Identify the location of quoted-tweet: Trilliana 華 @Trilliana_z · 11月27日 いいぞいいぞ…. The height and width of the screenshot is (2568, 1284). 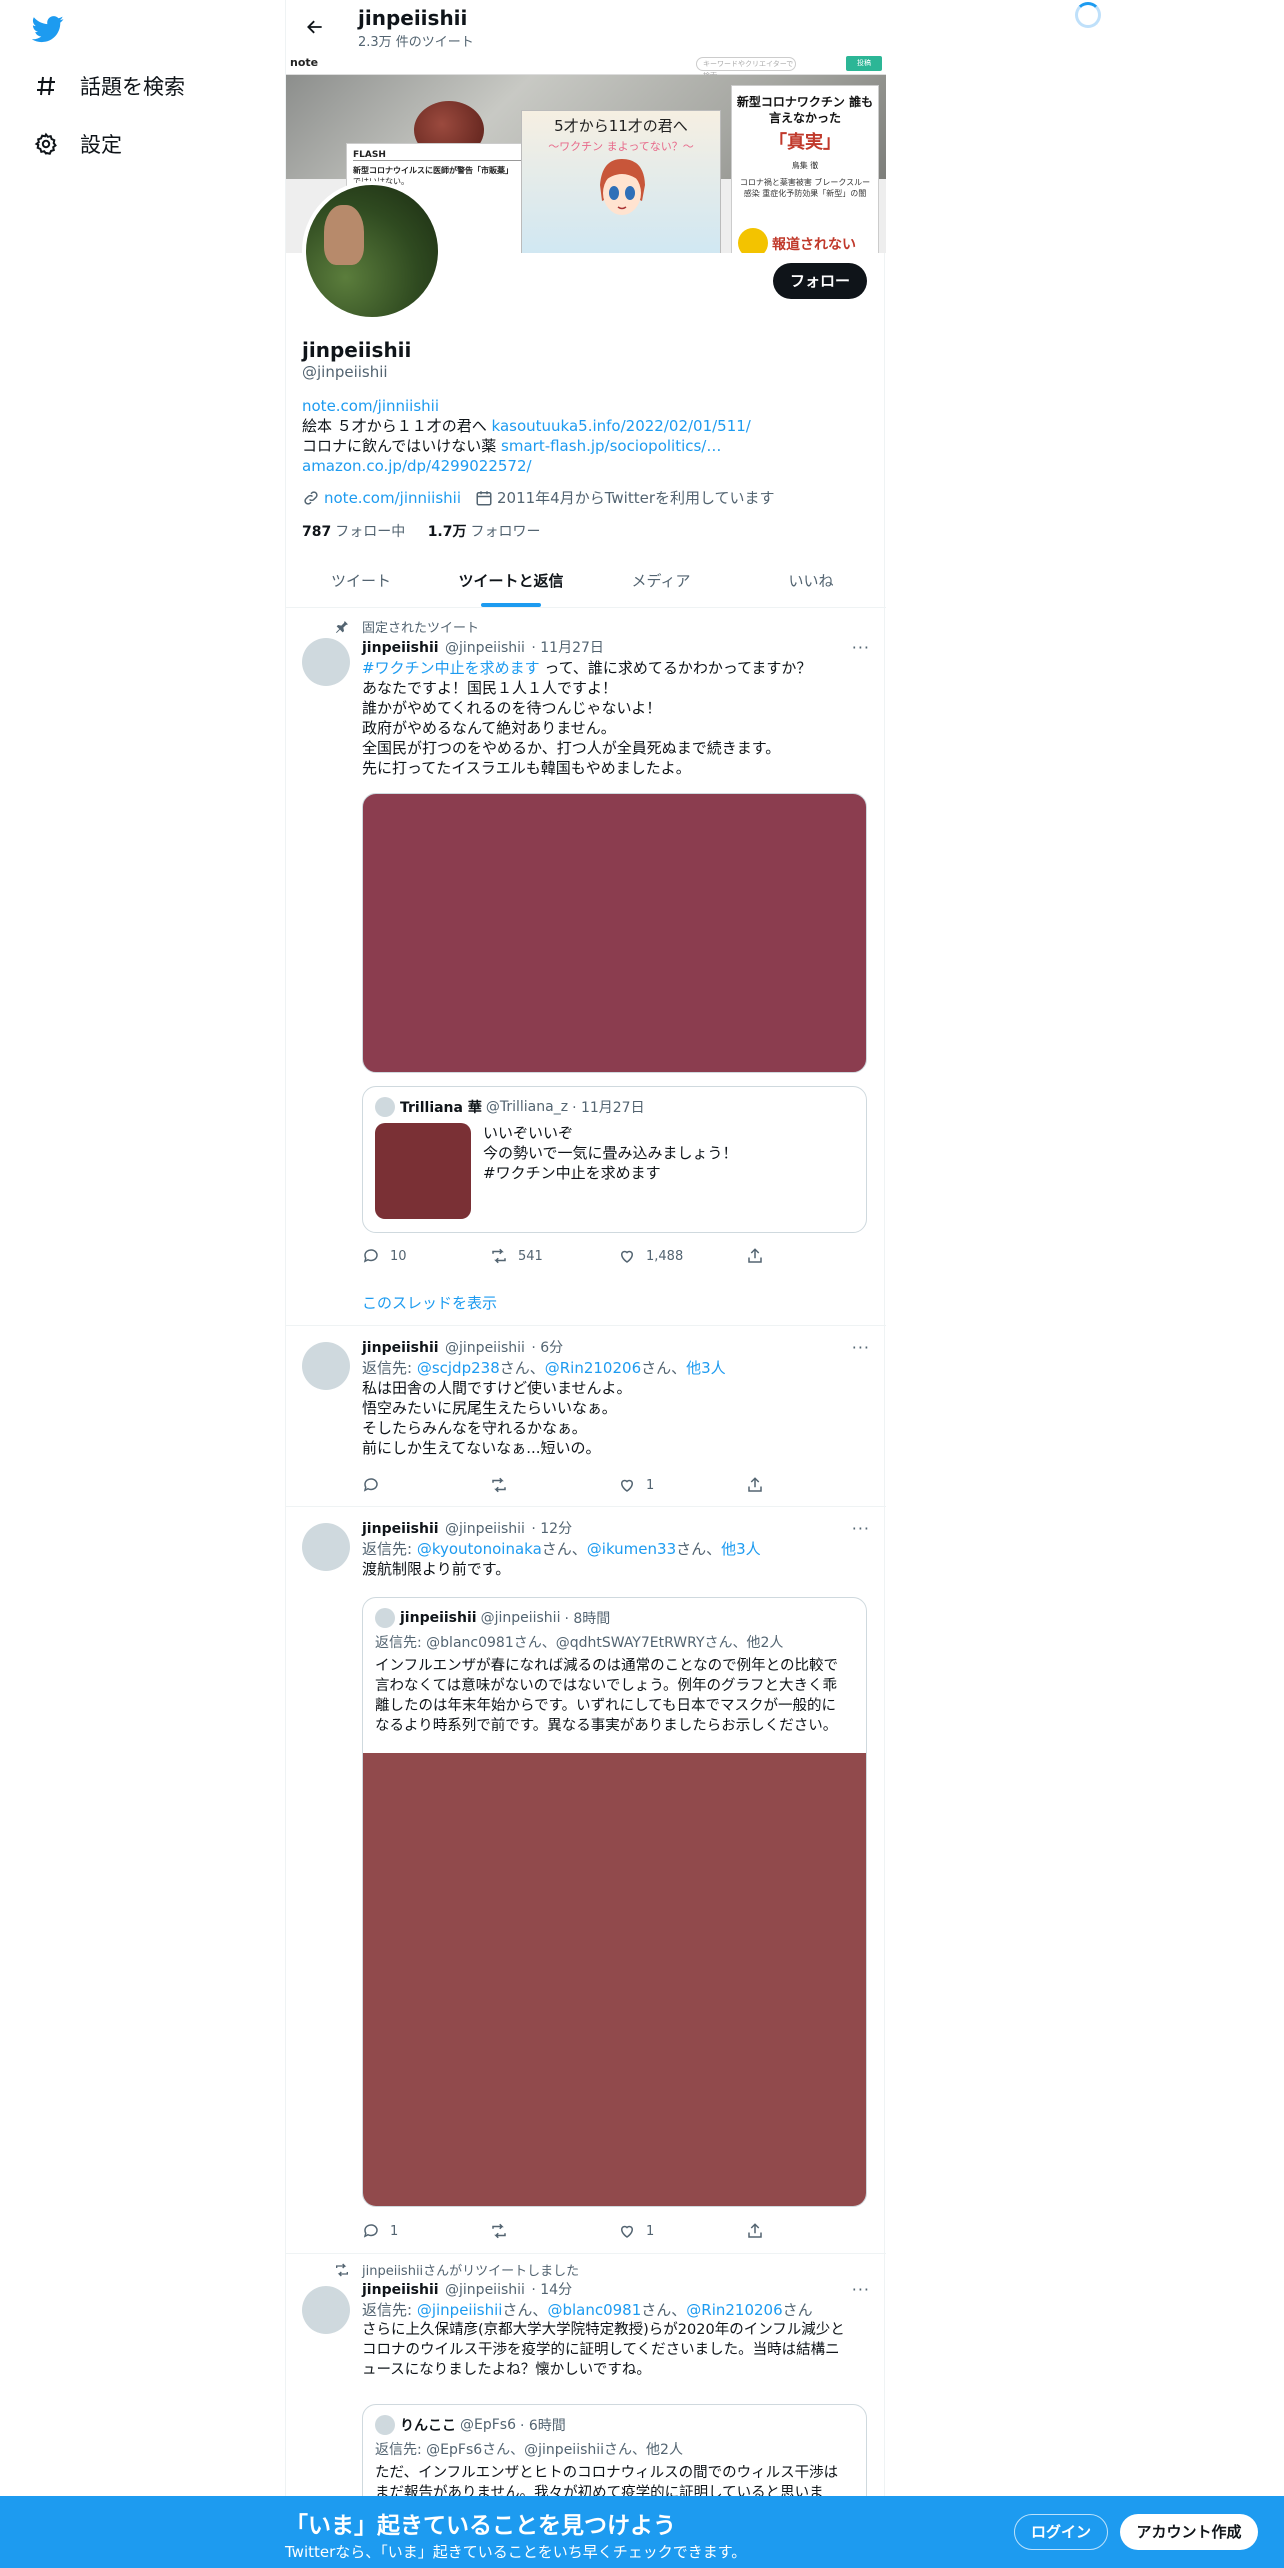
(614, 1159).